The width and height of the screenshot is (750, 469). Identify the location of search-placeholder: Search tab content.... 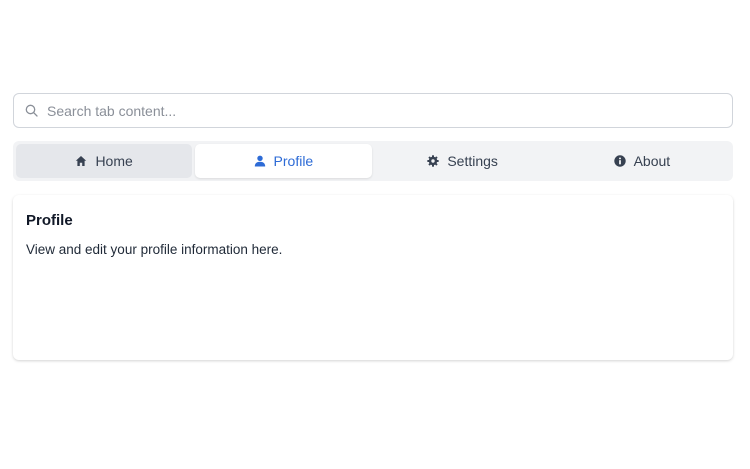
(112, 110).